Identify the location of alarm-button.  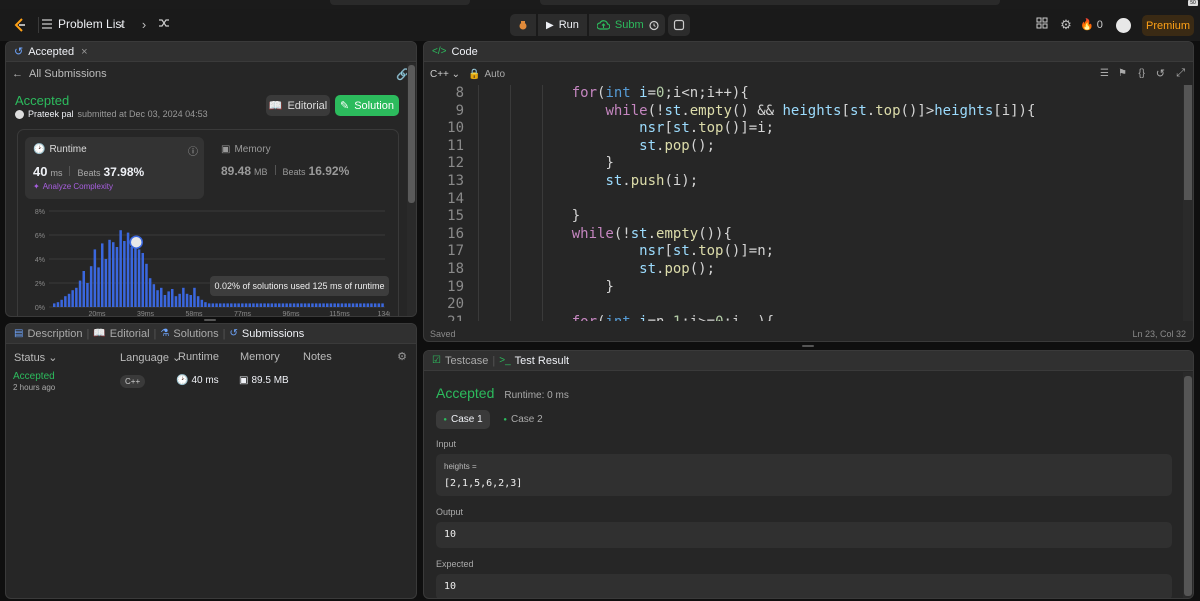
(654, 25).